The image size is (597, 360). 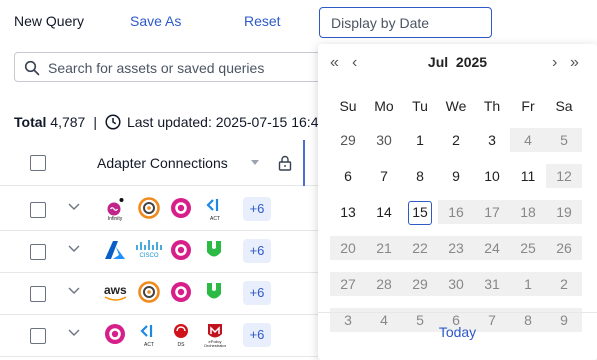 I want to click on calendar-day: 3, so click(x=492, y=140).